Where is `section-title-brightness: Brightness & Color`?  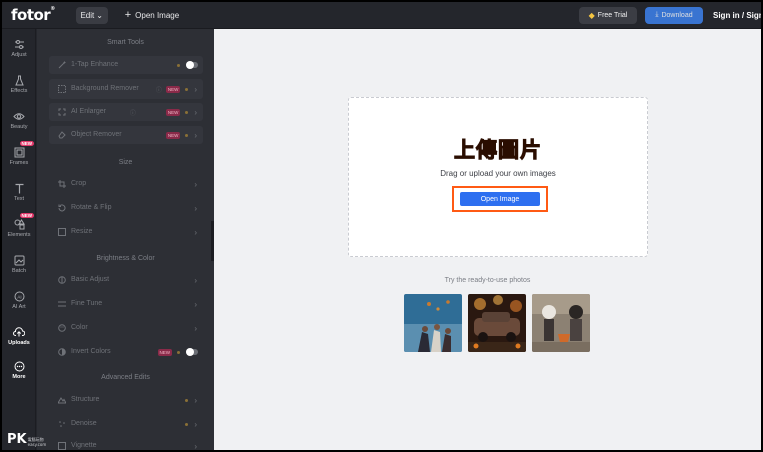
section-title-brightness: Brightness & Color is located at coordinates (125, 258).